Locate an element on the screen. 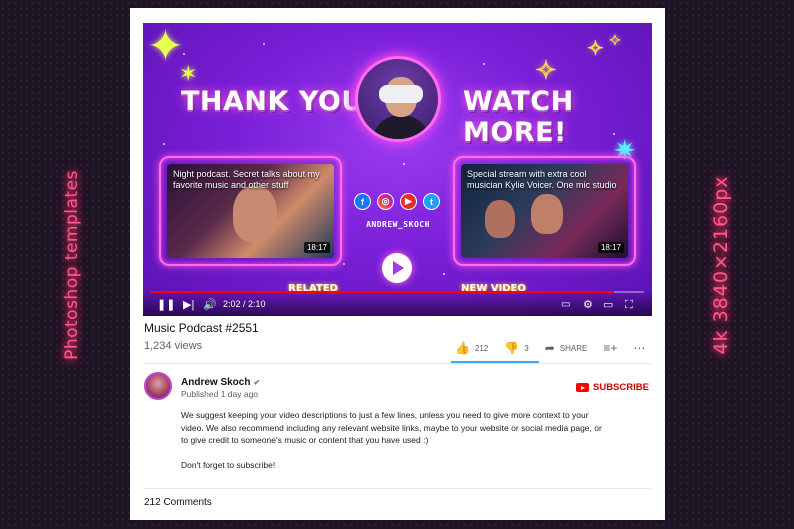 The image size is (794, 529). like-count: 212 is located at coordinates (481, 348).